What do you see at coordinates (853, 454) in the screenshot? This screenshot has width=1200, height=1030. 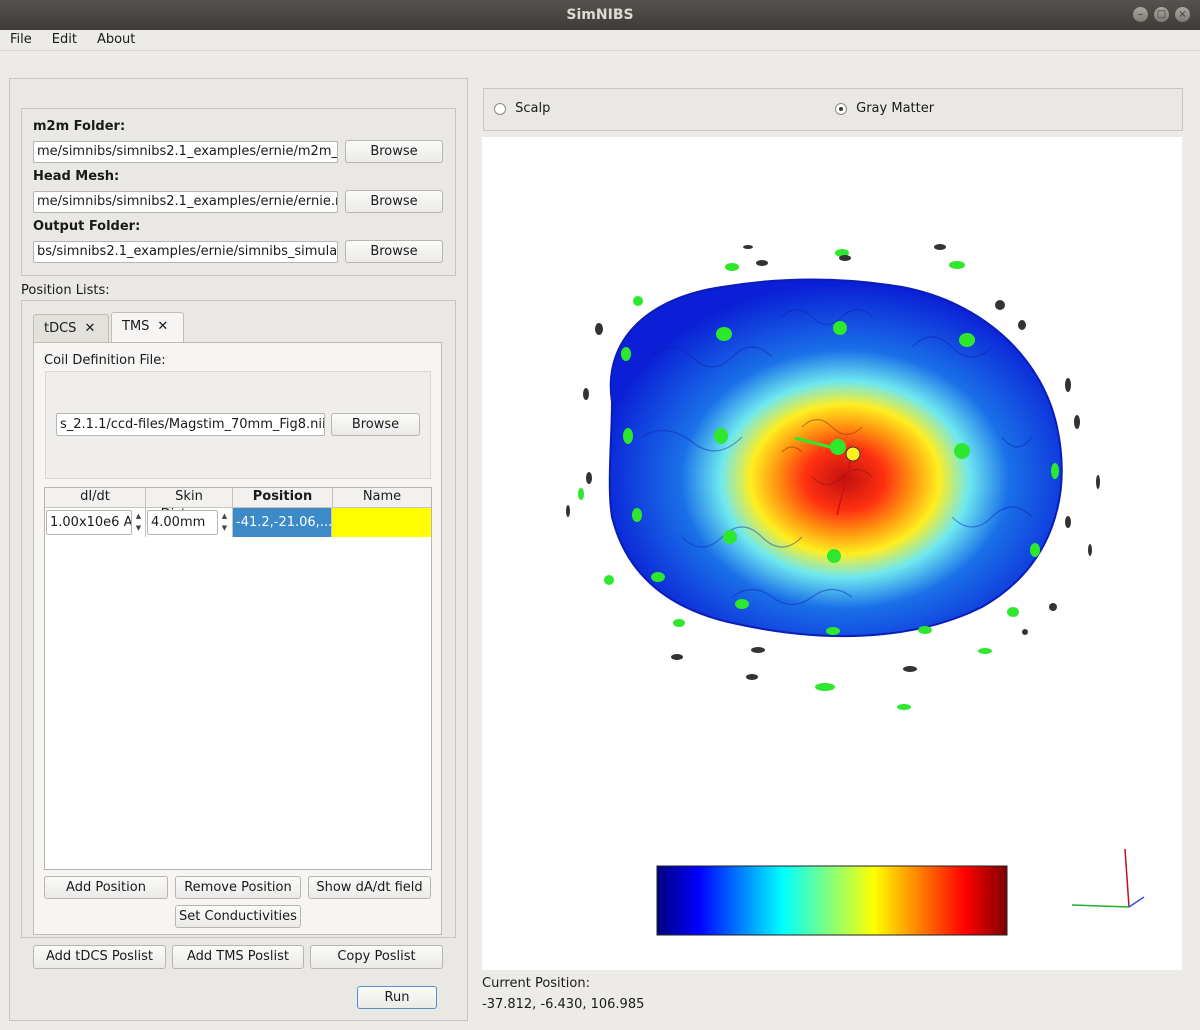 I see `coil-position-marker` at bounding box center [853, 454].